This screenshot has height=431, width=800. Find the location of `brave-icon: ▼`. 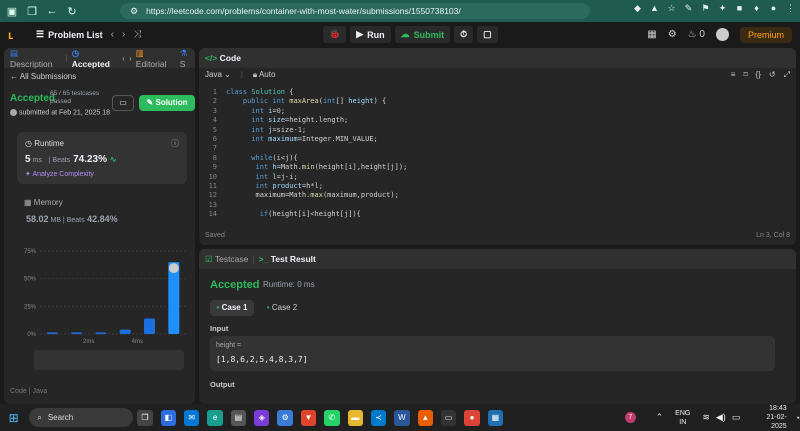

brave-icon: ▼ is located at coordinates (308, 417).